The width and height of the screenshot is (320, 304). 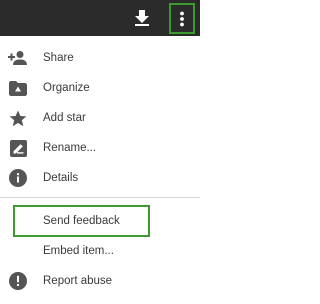 What do you see at coordinates (58, 58) in the screenshot?
I see `menu-item-label: Share` at bounding box center [58, 58].